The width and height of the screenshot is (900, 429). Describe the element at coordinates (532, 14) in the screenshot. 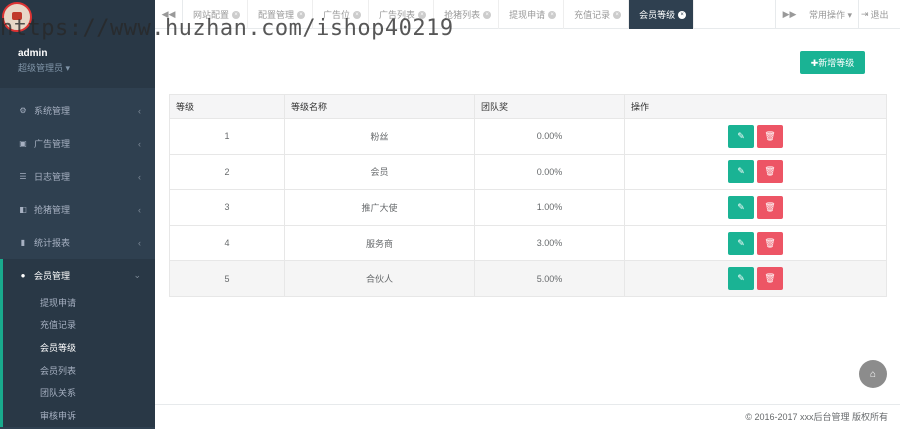

I see `tab-withdraw: 提现申请 ×` at that location.